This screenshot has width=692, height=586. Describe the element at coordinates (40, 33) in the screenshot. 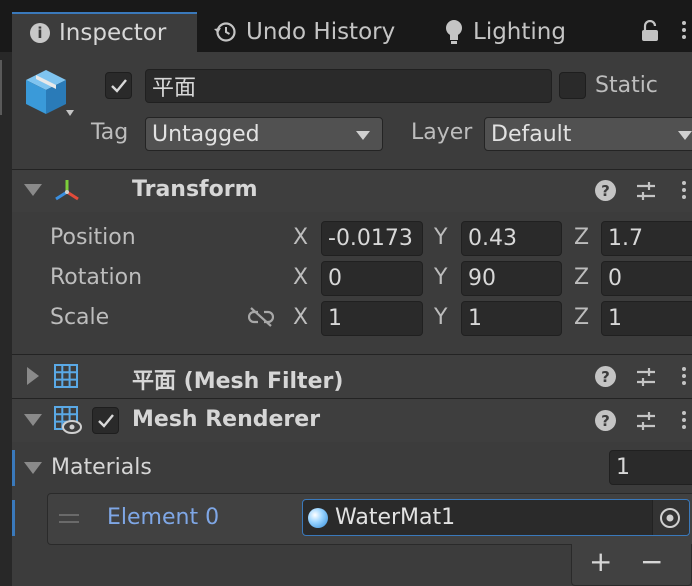

I see `info-icon: i` at that location.